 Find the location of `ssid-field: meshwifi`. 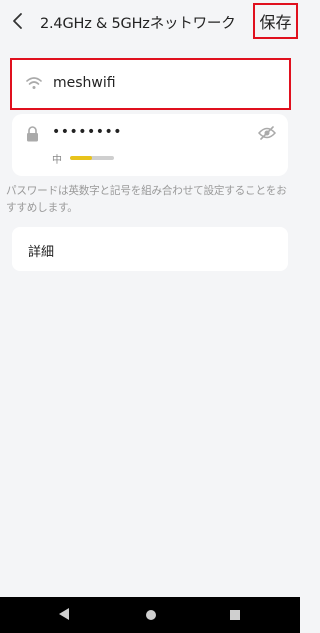

ssid-field: meshwifi is located at coordinates (150, 84).